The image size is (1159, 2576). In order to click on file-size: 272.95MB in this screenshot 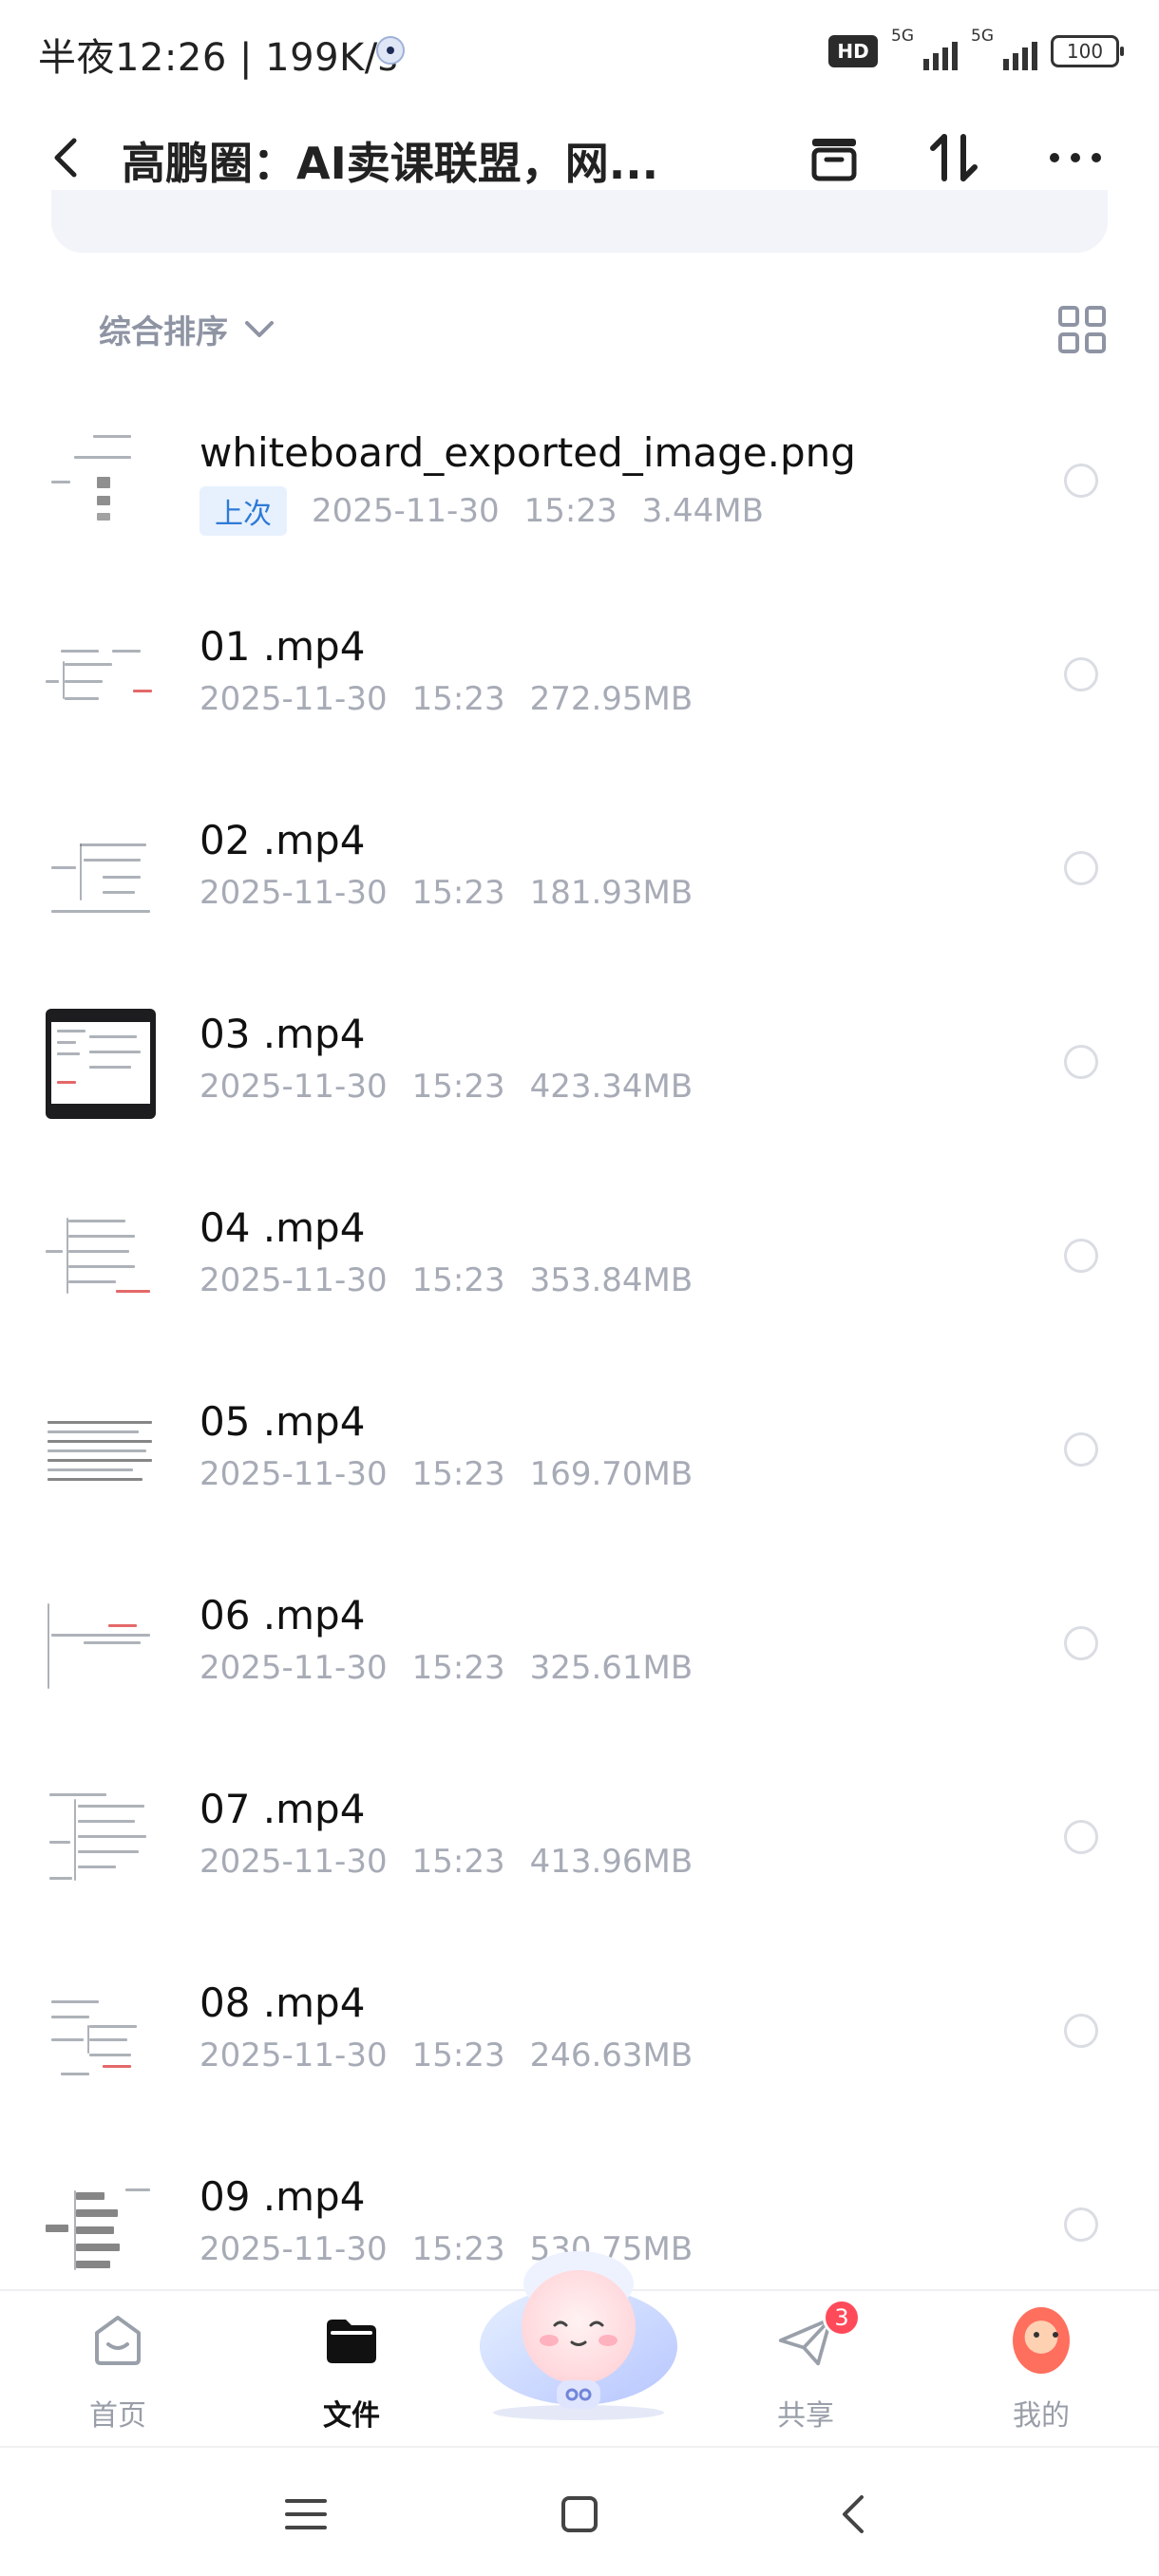, I will do `click(611, 699)`.